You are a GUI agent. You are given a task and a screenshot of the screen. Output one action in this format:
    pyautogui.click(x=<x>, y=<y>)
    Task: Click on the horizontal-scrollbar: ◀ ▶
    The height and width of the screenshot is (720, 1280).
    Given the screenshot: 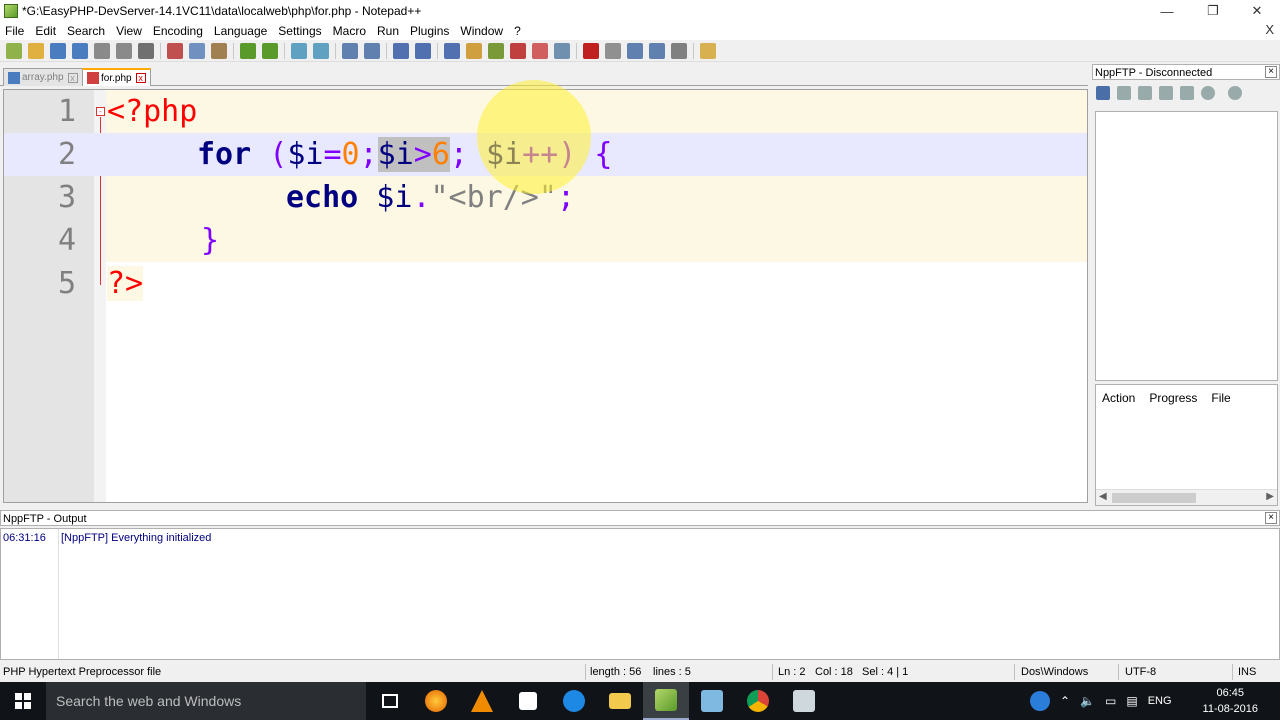 What is the action you would take?
    pyautogui.click(x=1186, y=497)
    